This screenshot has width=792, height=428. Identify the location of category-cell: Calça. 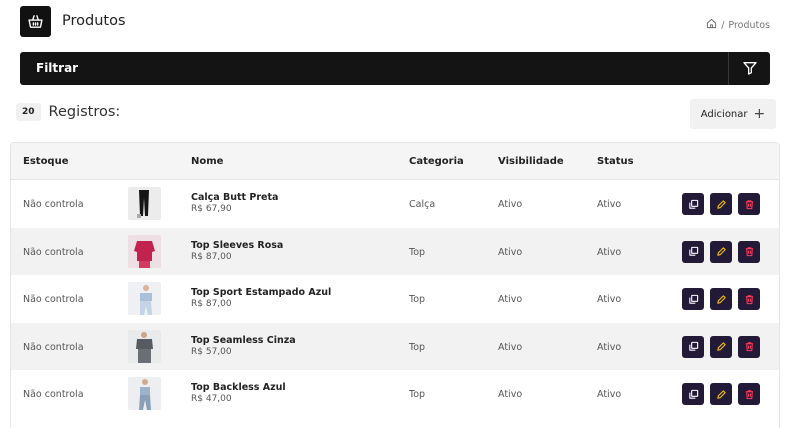
(422, 204).